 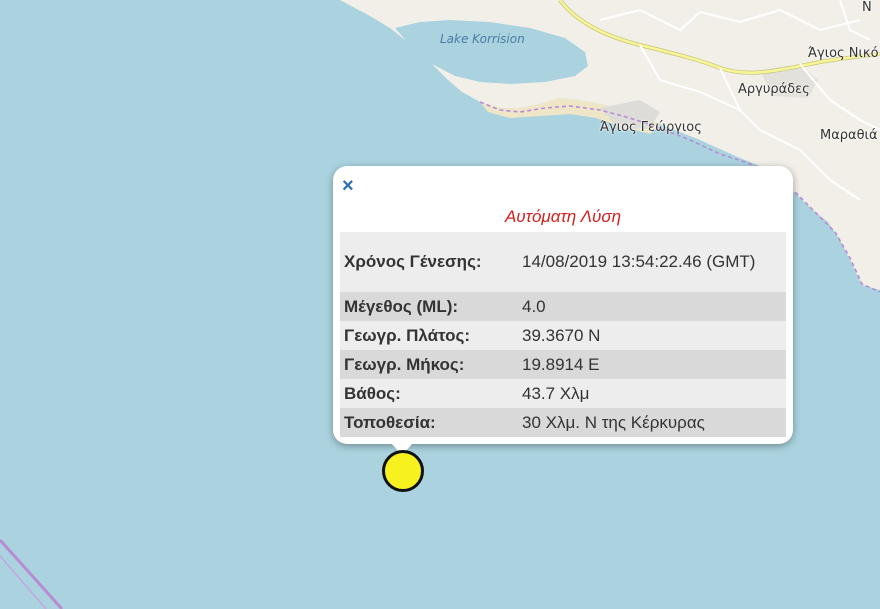 I want to click on table-row: Γεωγρ. Πλάτος: 39.3670 N, so click(x=563, y=335).